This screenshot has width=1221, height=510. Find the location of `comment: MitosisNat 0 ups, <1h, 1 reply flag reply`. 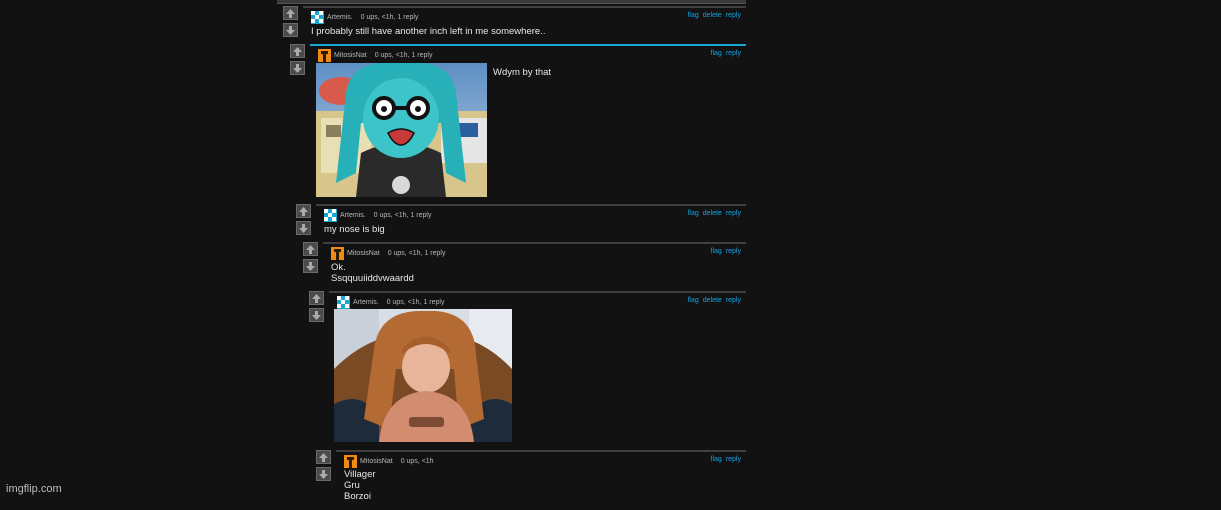

comment: MitosisNat 0 ups, <1h, 1 reply flag reply is located at coordinates (518, 122).